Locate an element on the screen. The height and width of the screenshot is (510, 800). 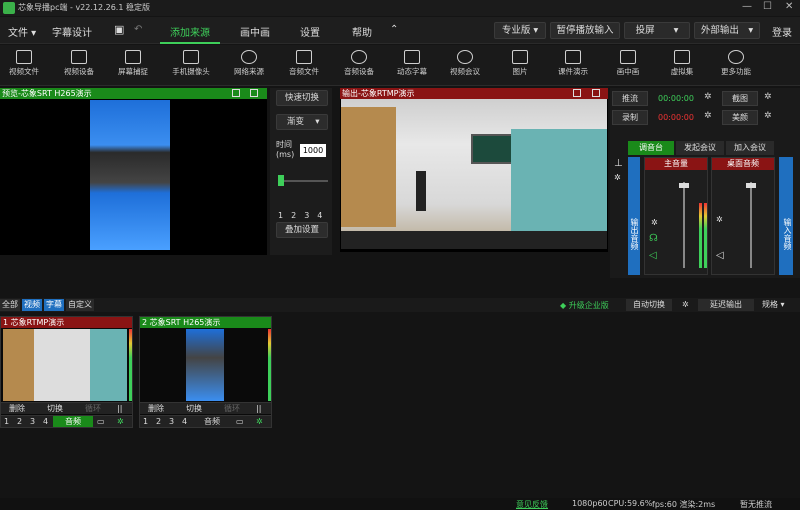
source-card-1: 1 芯象RTMP演示 删除 切换 循环 || 1 2 3 4 音频 ▭ ✲ is located at coordinates (66, 372).